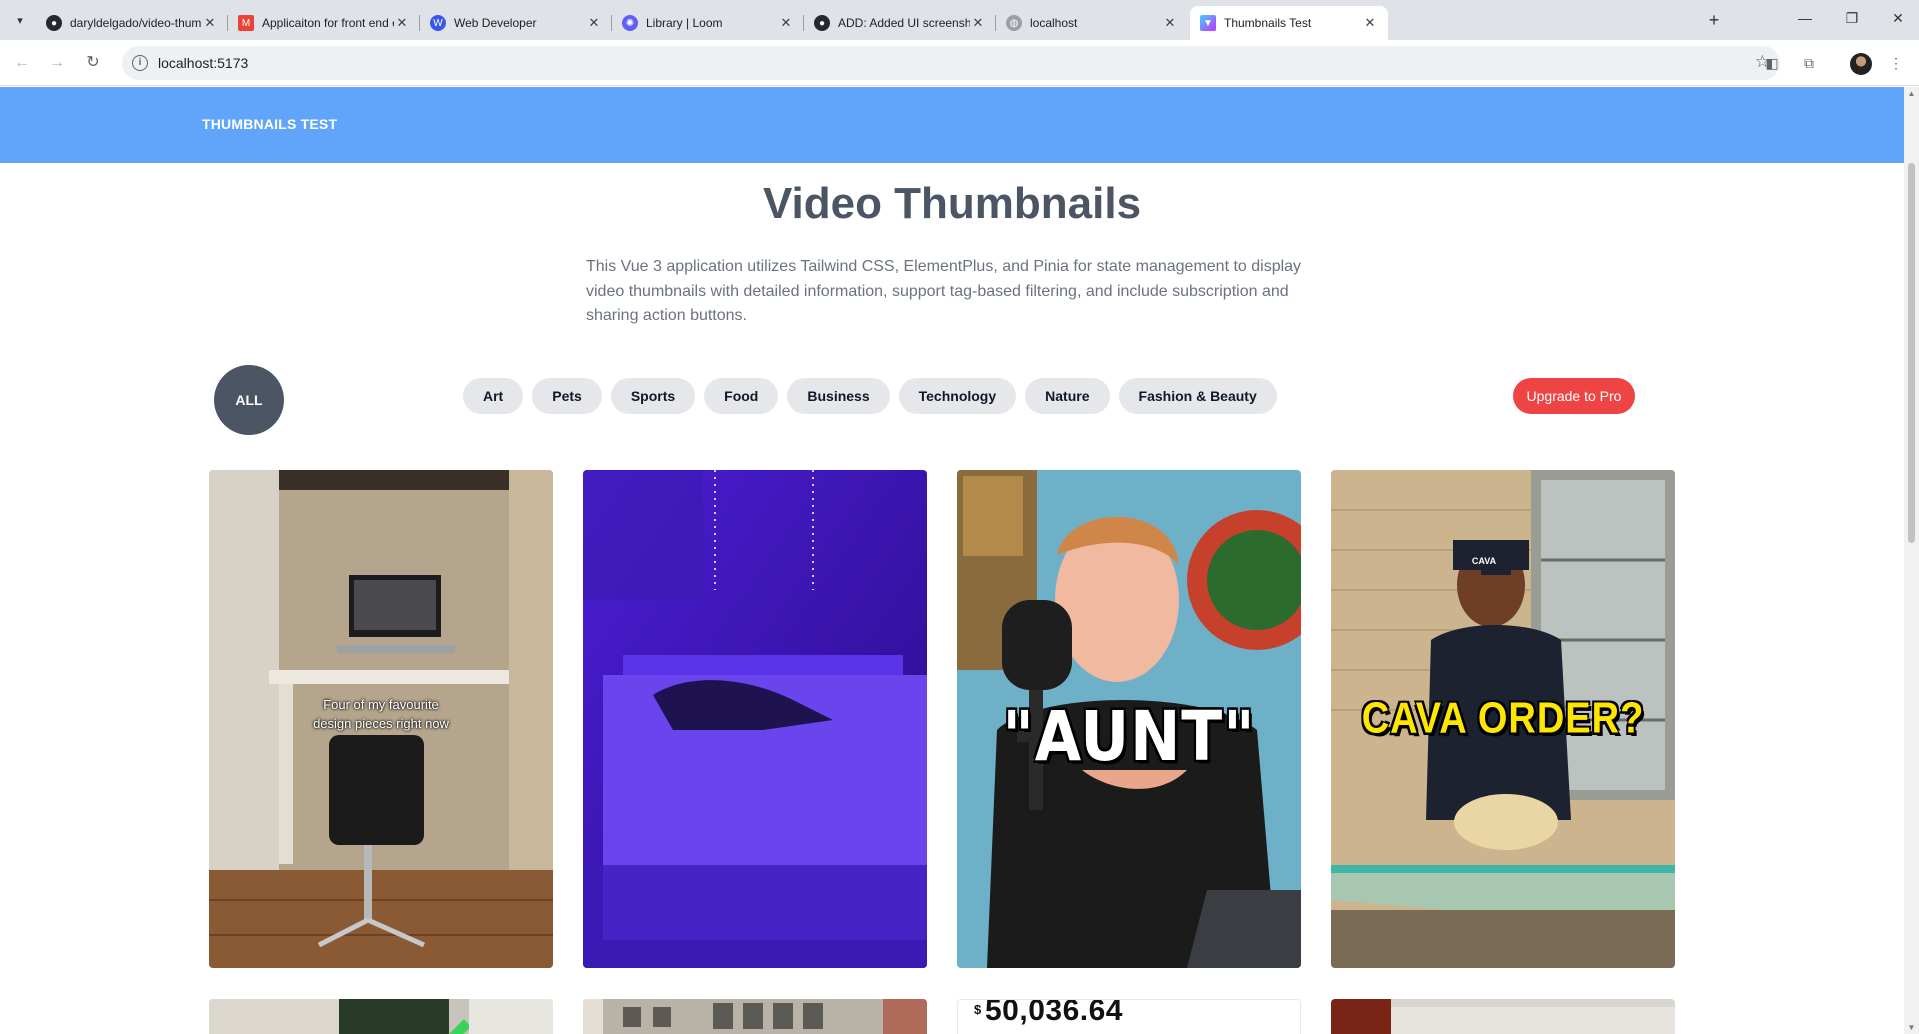 This screenshot has height=1034, width=1919. Describe the element at coordinates (203, 63) in the screenshot. I see `address-url: localhost:5173` at that location.